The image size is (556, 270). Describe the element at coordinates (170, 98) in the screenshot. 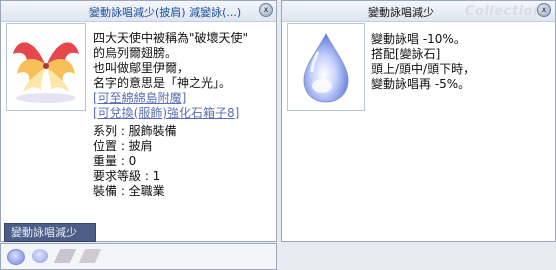

I see `enchant-location-link: [可至綿綿島附魔]` at that location.